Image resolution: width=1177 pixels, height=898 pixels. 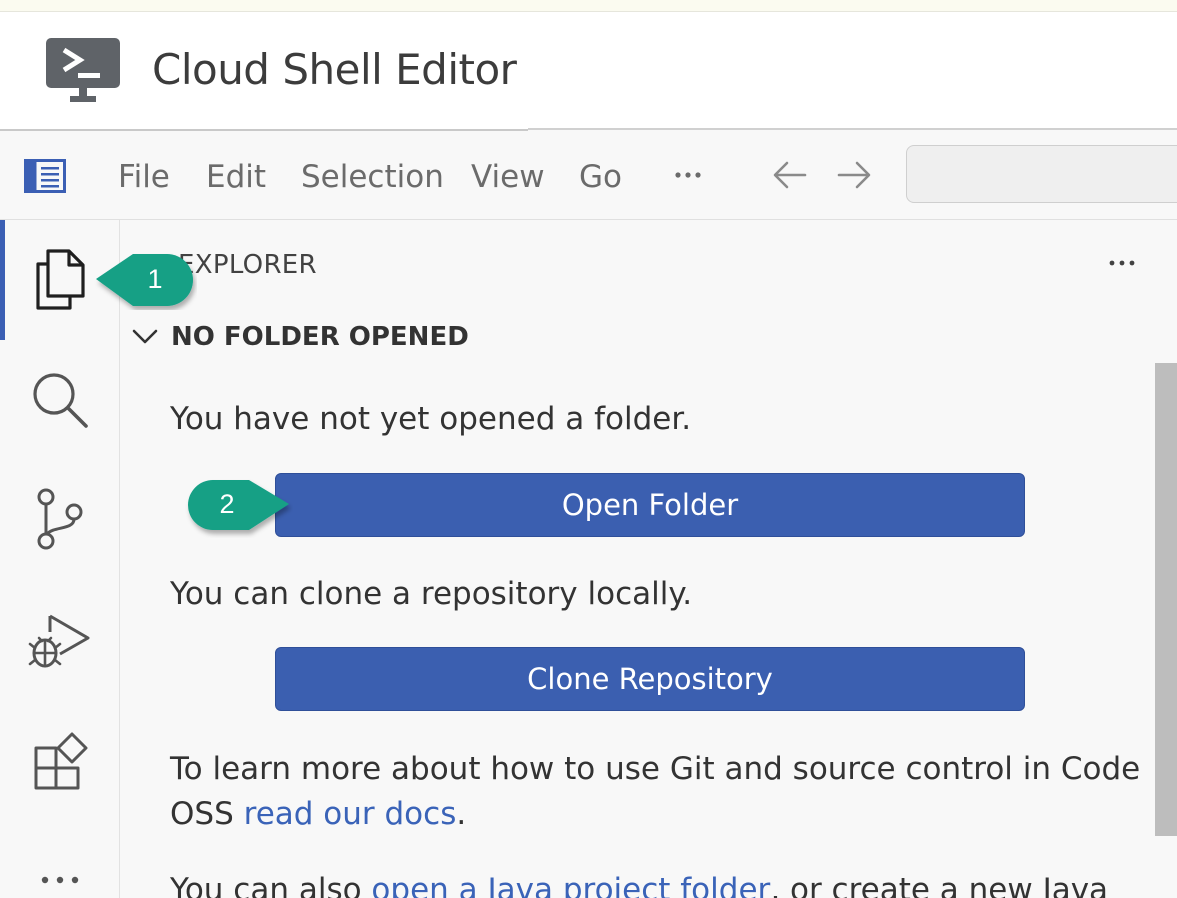 What do you see at coordinates (334, 69) in the screenshot?
I see `app-title: Cloud Shell Editor` at bounding box center [334, 69].